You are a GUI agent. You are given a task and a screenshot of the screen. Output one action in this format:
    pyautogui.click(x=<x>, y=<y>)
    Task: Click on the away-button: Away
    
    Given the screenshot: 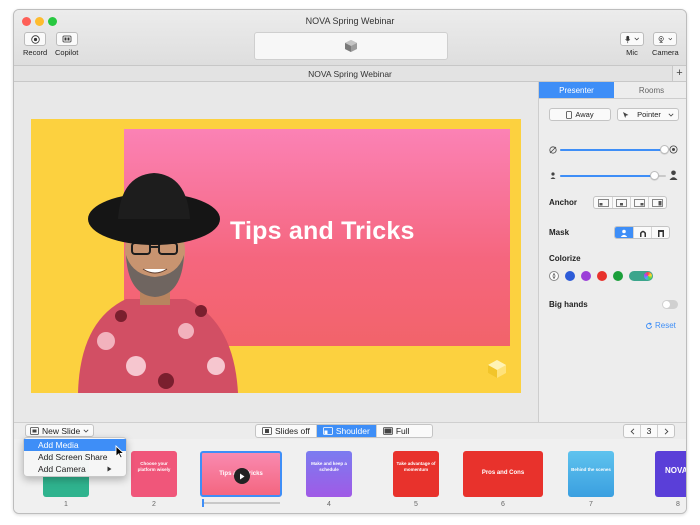 What is the action you would take?
    pyautogui.click(x=580, y=114)
    